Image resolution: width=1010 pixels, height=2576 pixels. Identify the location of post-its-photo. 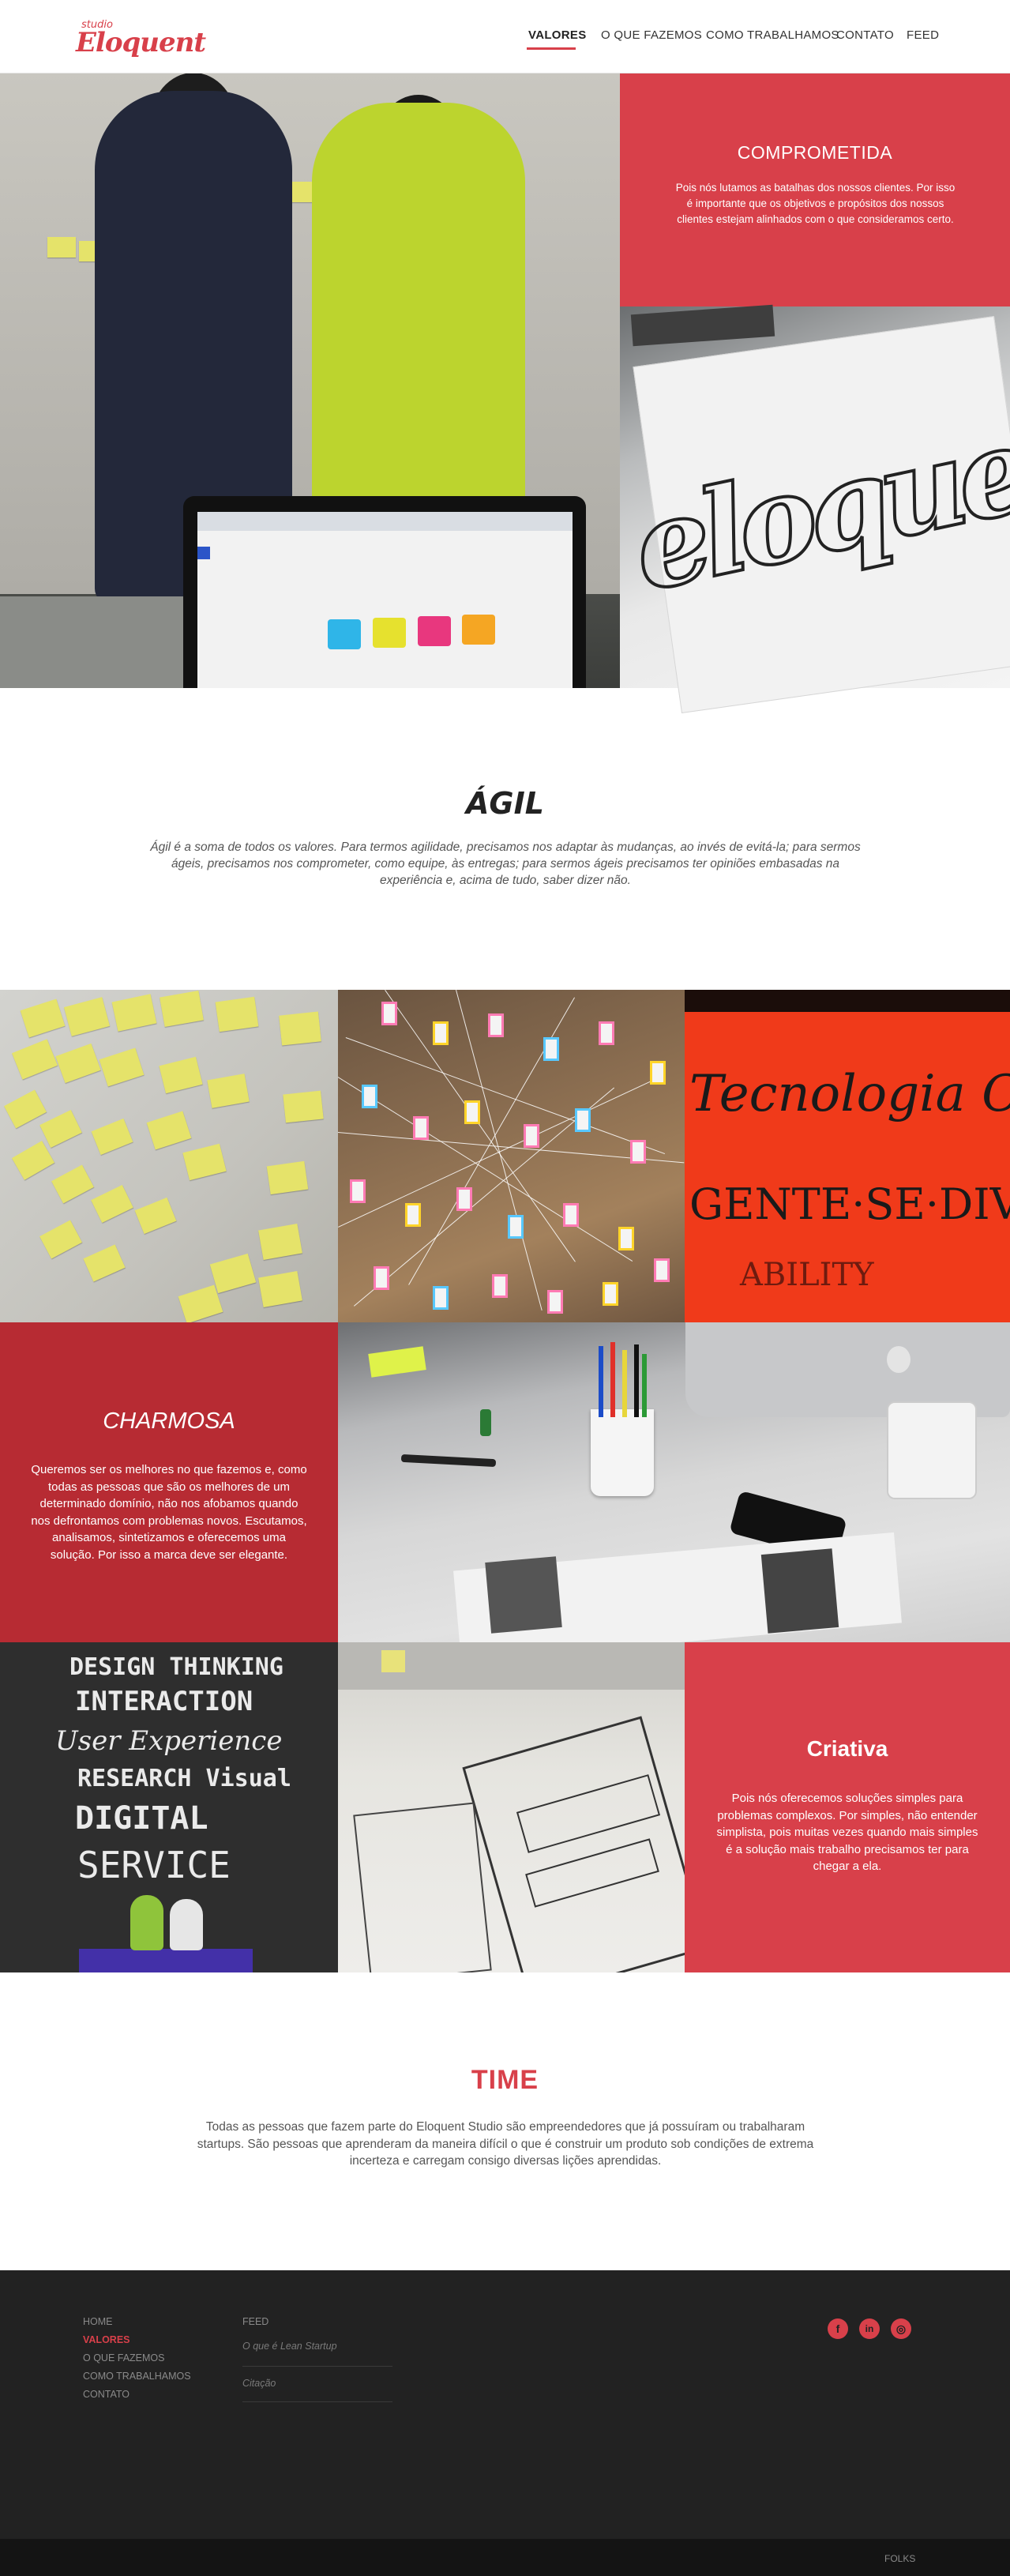
(169, 1156).